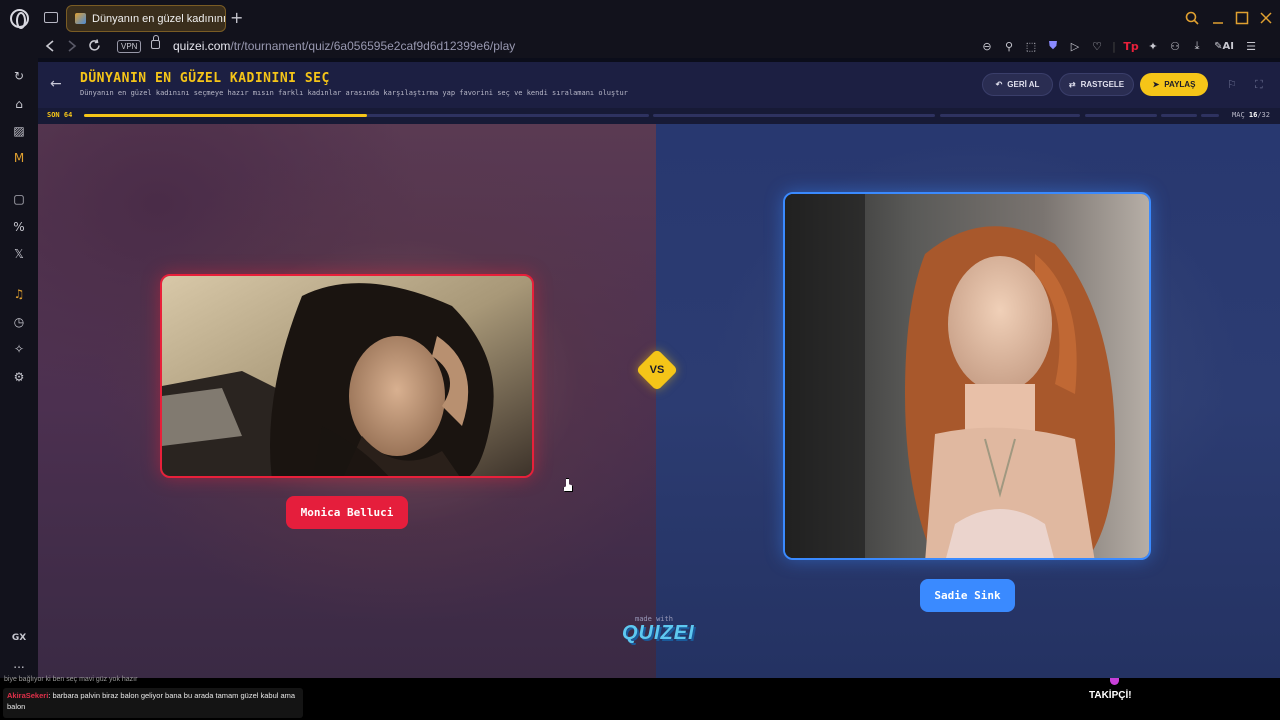  I want to click on discount-icon: %, so click(19, 227).